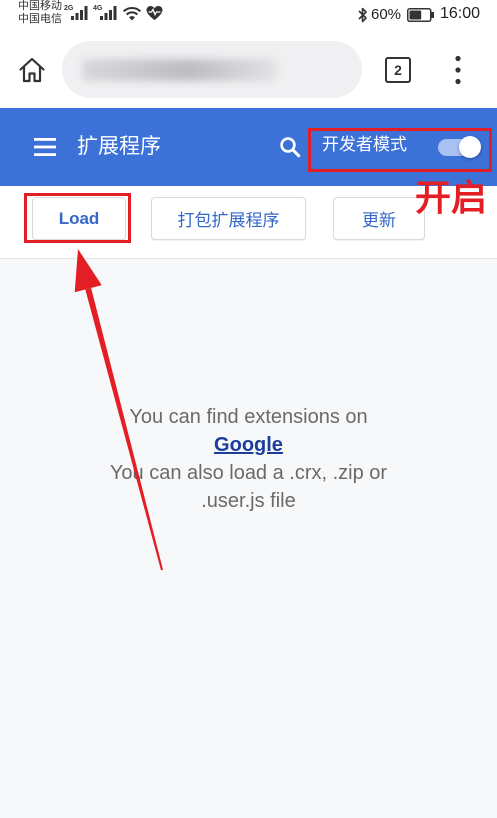 This screenshot has height=818, width=497. I want to click on clock-time: 16:00, so click(460, 13).